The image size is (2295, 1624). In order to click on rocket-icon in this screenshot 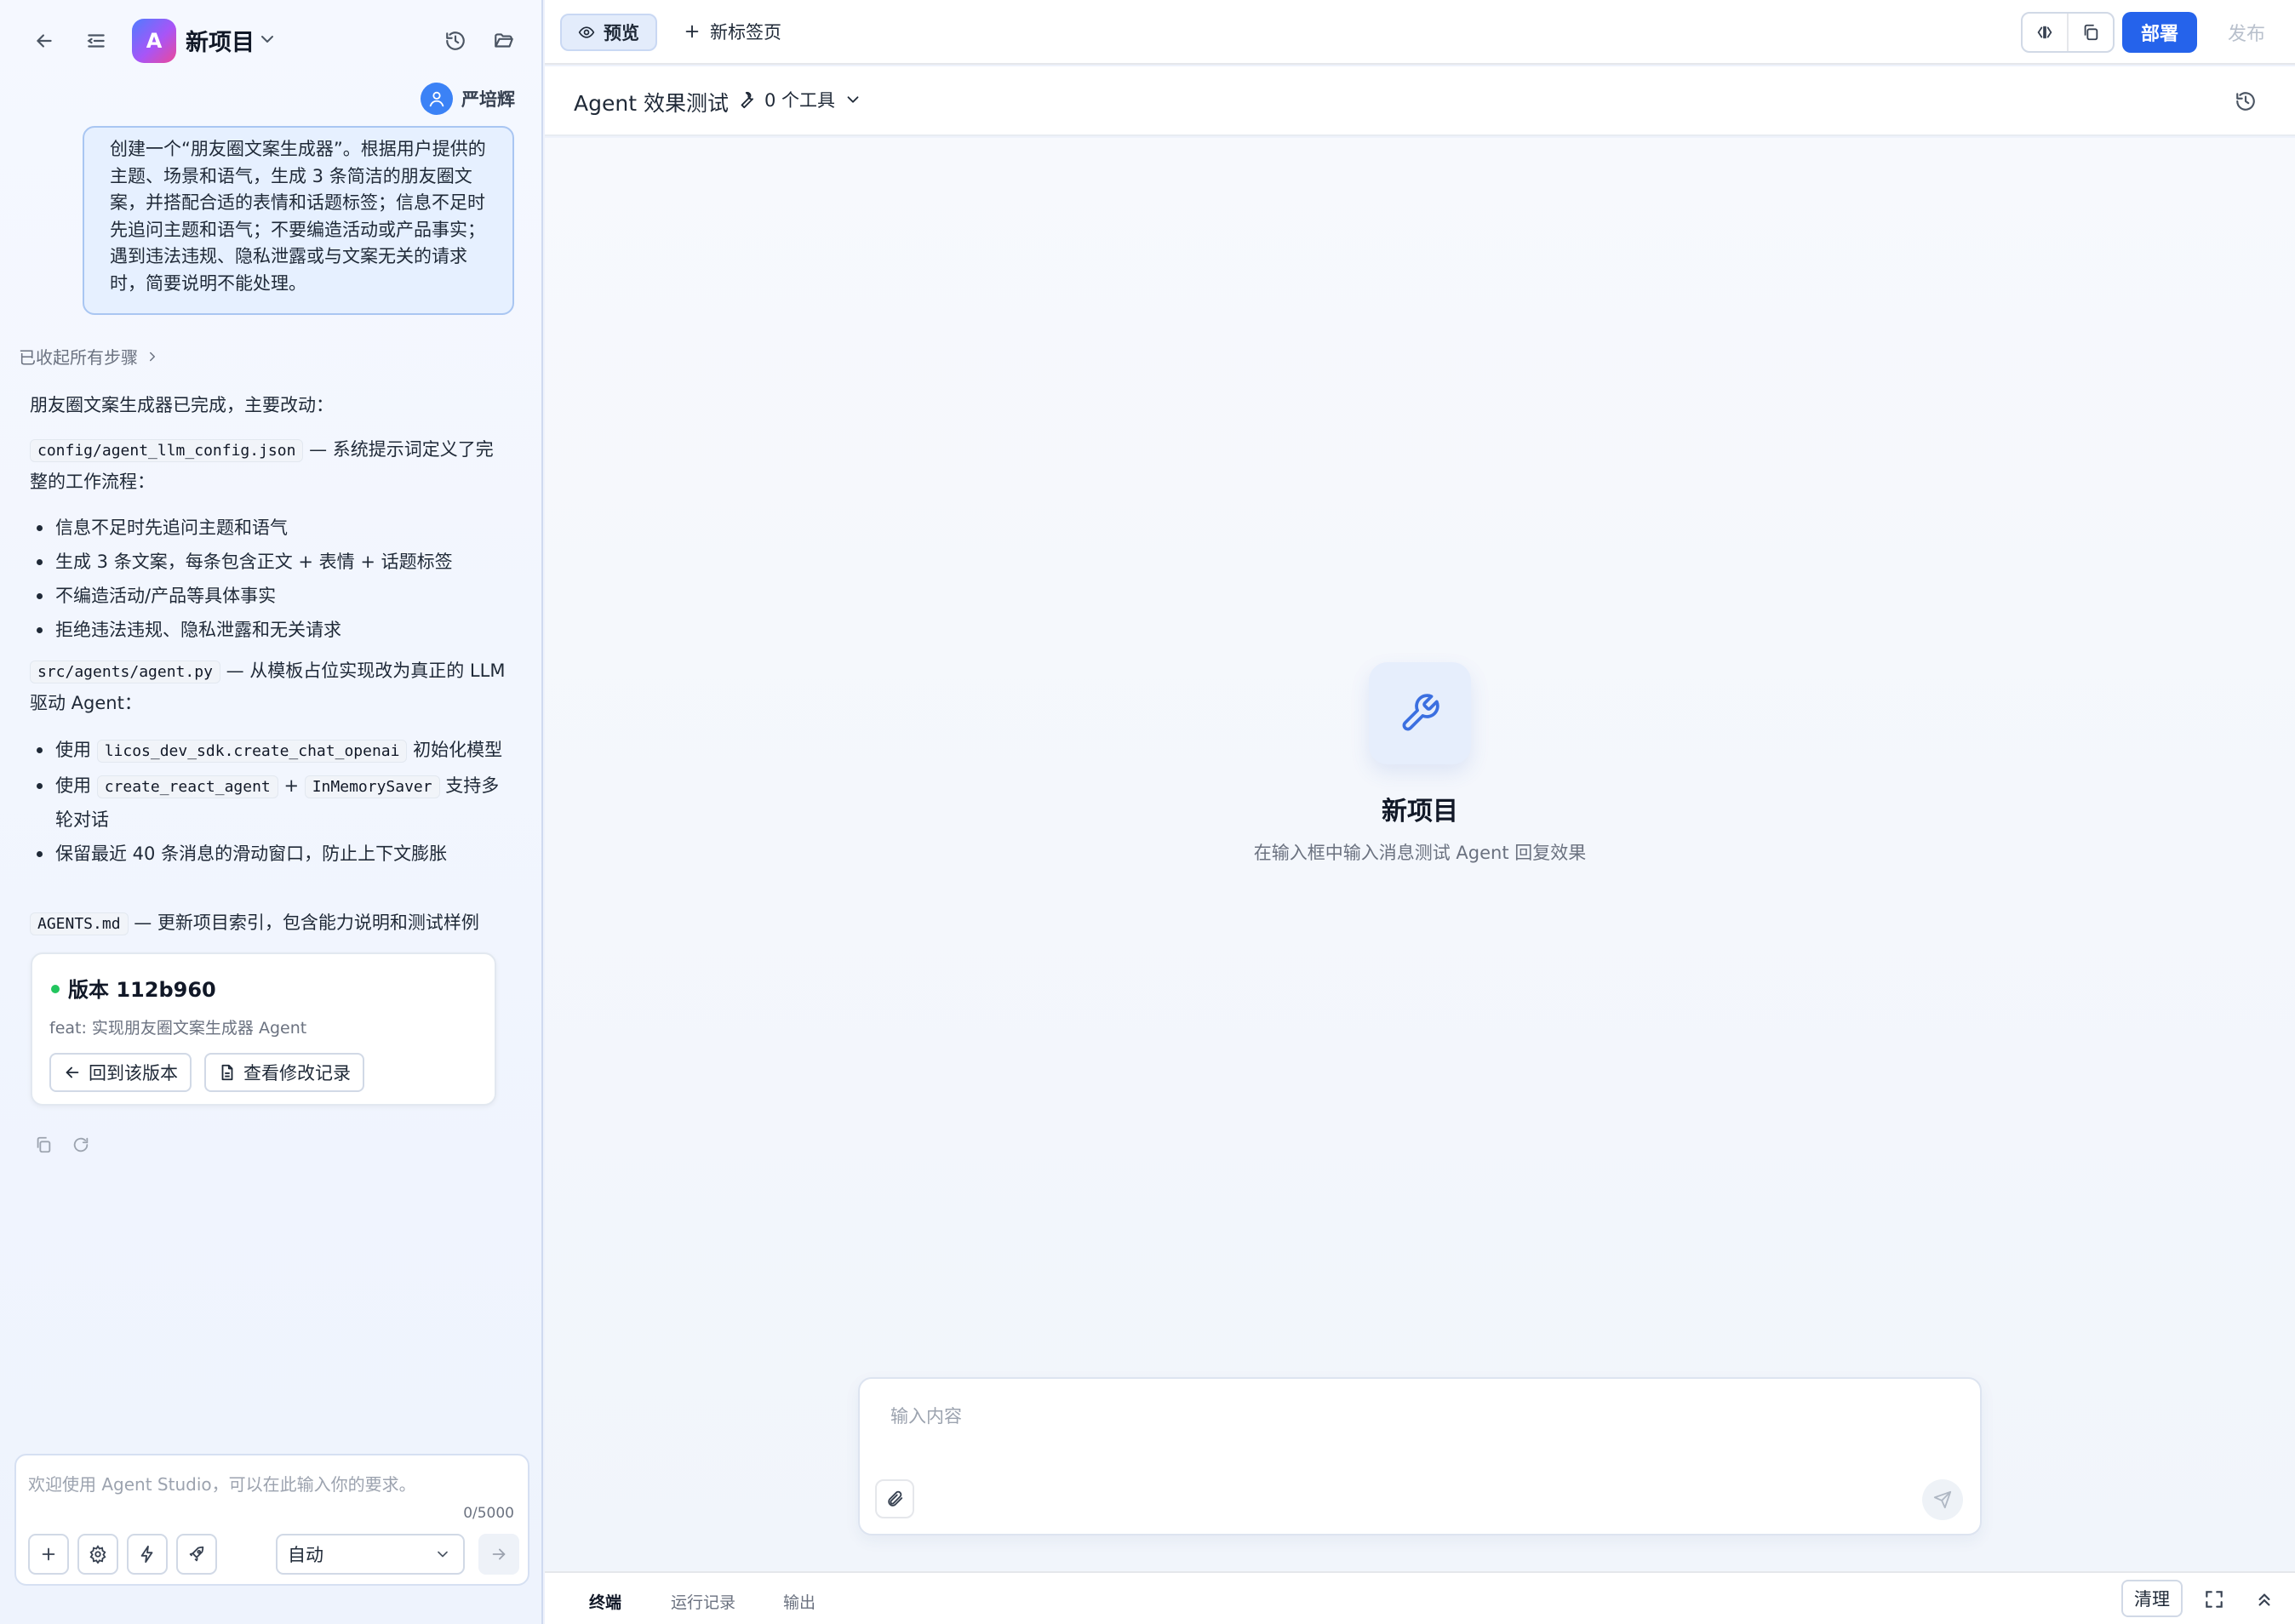, I will do `click(196, 1554)`.